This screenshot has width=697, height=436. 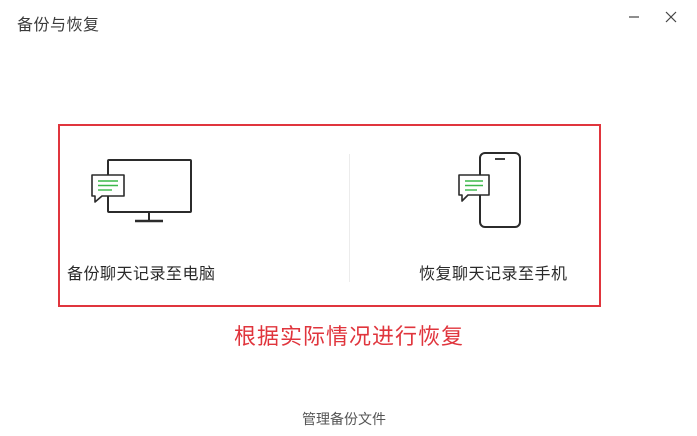 What do you see at coordinates (493, 273) in the screenshot?
I see `restore-to-phone-label: 恢复聊天记录至手机` at bounding box center [493, 273].